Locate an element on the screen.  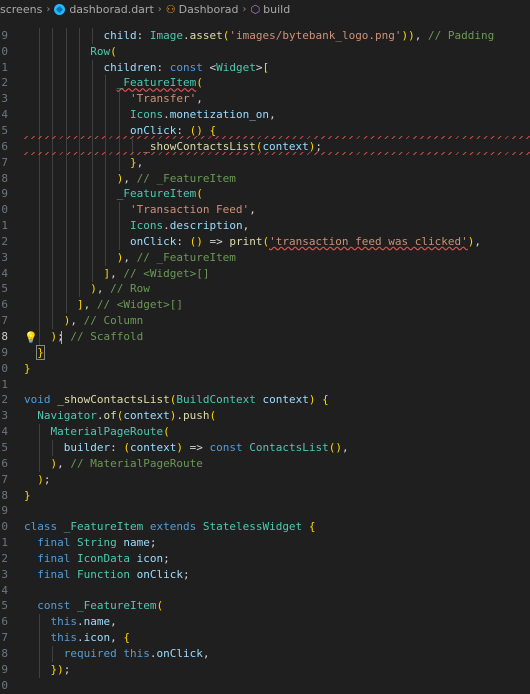
code-text: 'Transfer', is located at coordinates (166, 99).